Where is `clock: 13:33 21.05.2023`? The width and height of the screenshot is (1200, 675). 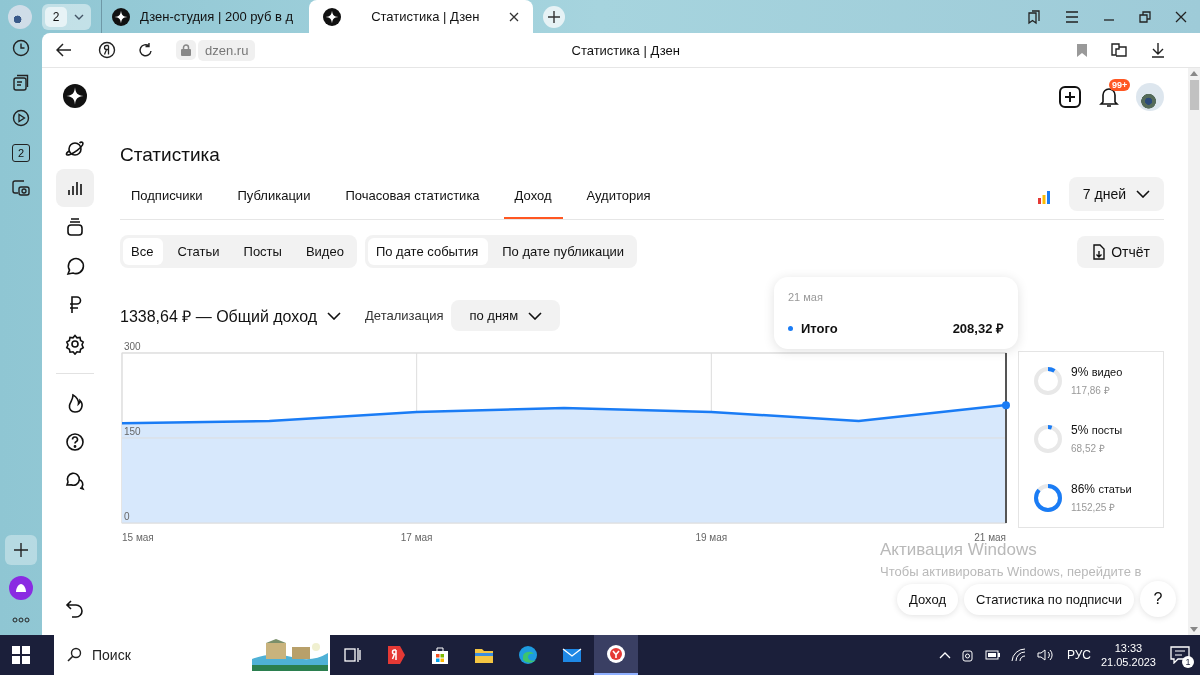
clock: 13:33 21.05.2023 is located at coordinates (1128, 655).